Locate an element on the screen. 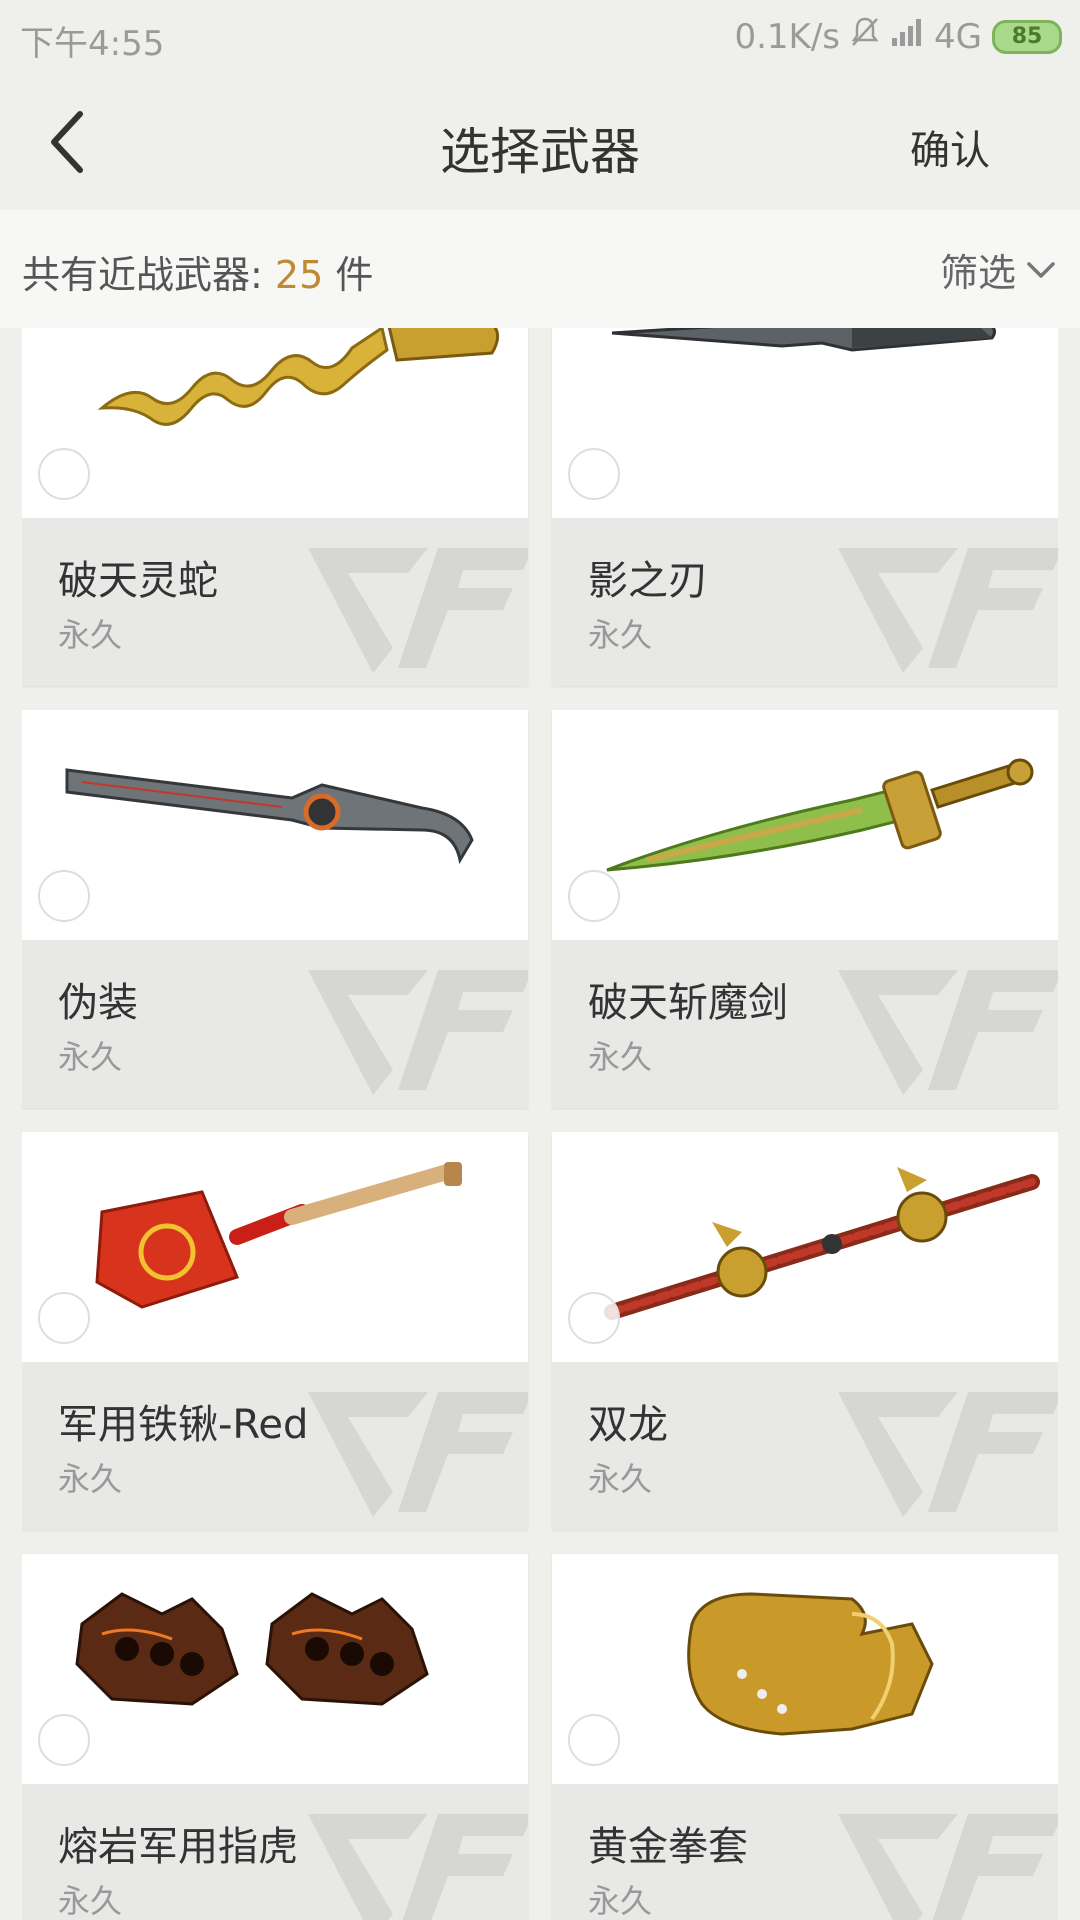  weapon-card: 伪装 永久 is located at coordinates (275, 909).